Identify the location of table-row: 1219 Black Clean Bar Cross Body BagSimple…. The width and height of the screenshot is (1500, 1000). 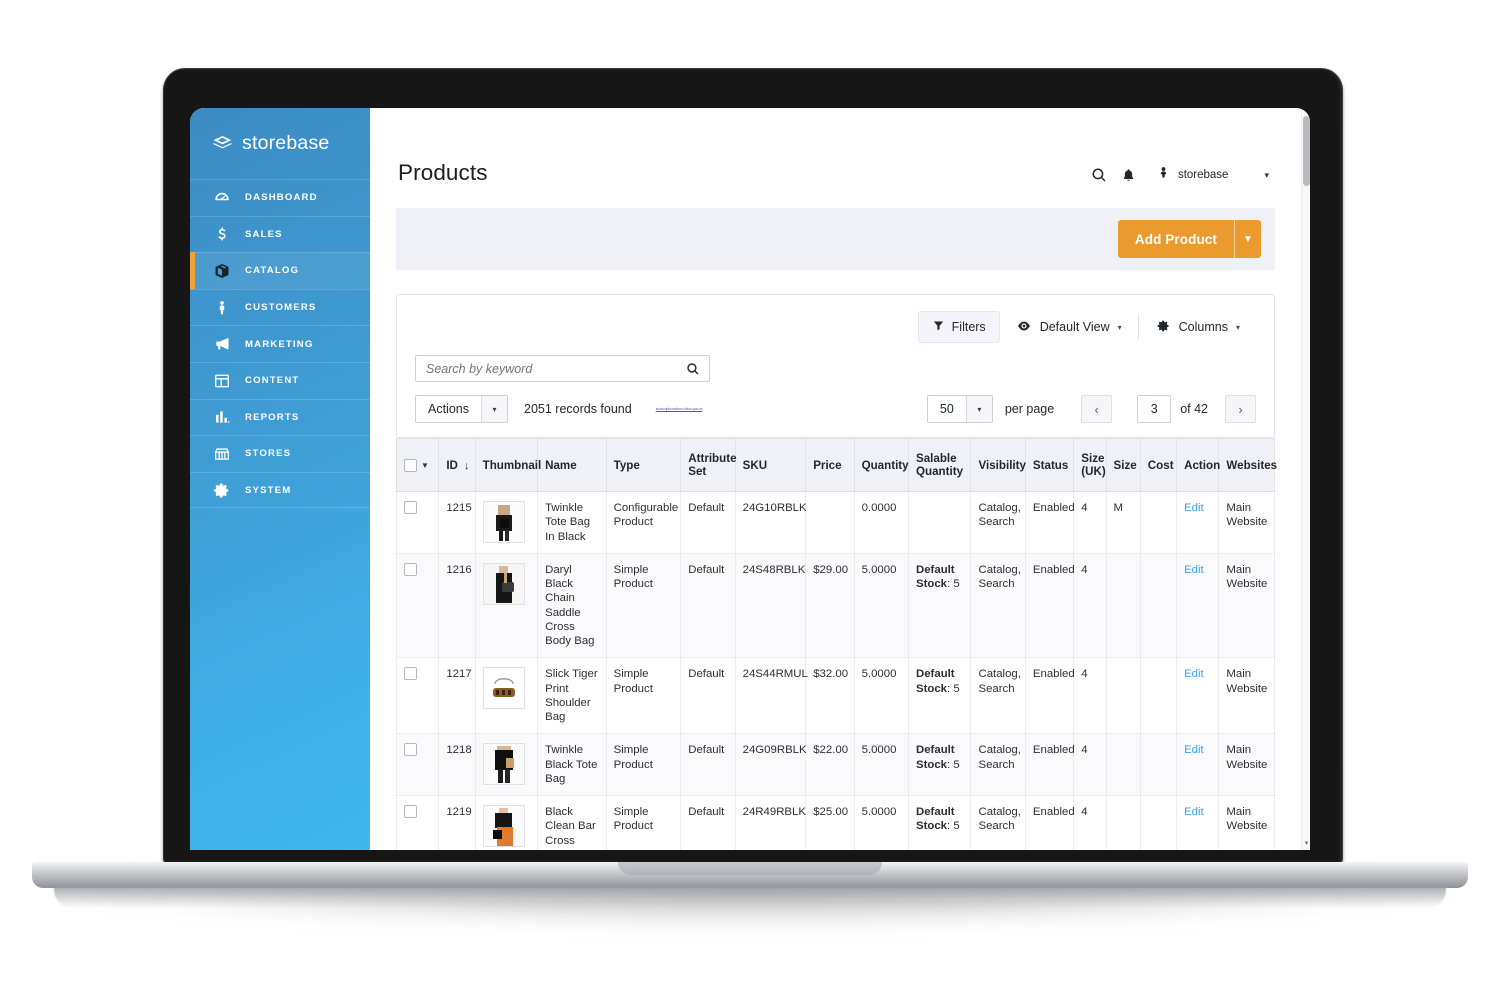
(835, 822).